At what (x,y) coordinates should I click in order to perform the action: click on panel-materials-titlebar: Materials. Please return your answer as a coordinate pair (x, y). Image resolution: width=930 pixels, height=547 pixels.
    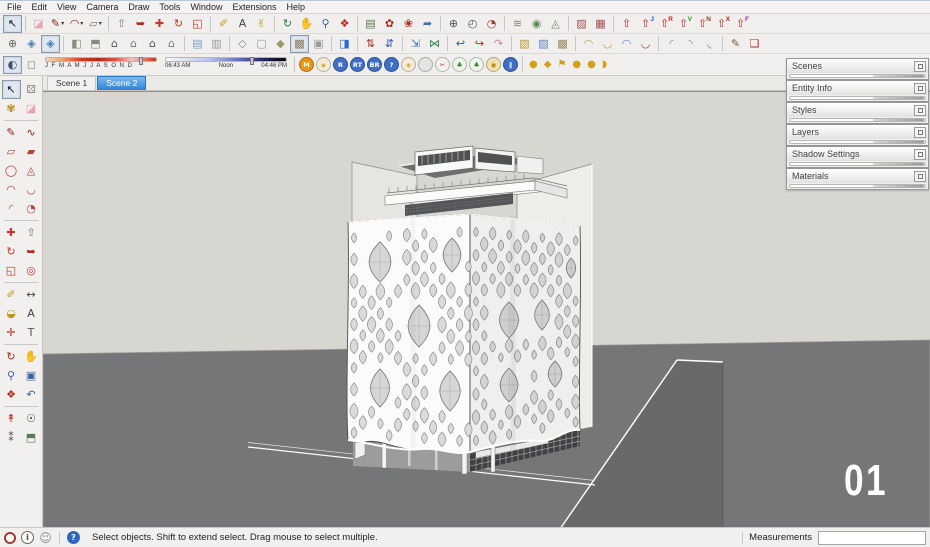
    Looking at the image, I should click on (857, 176).